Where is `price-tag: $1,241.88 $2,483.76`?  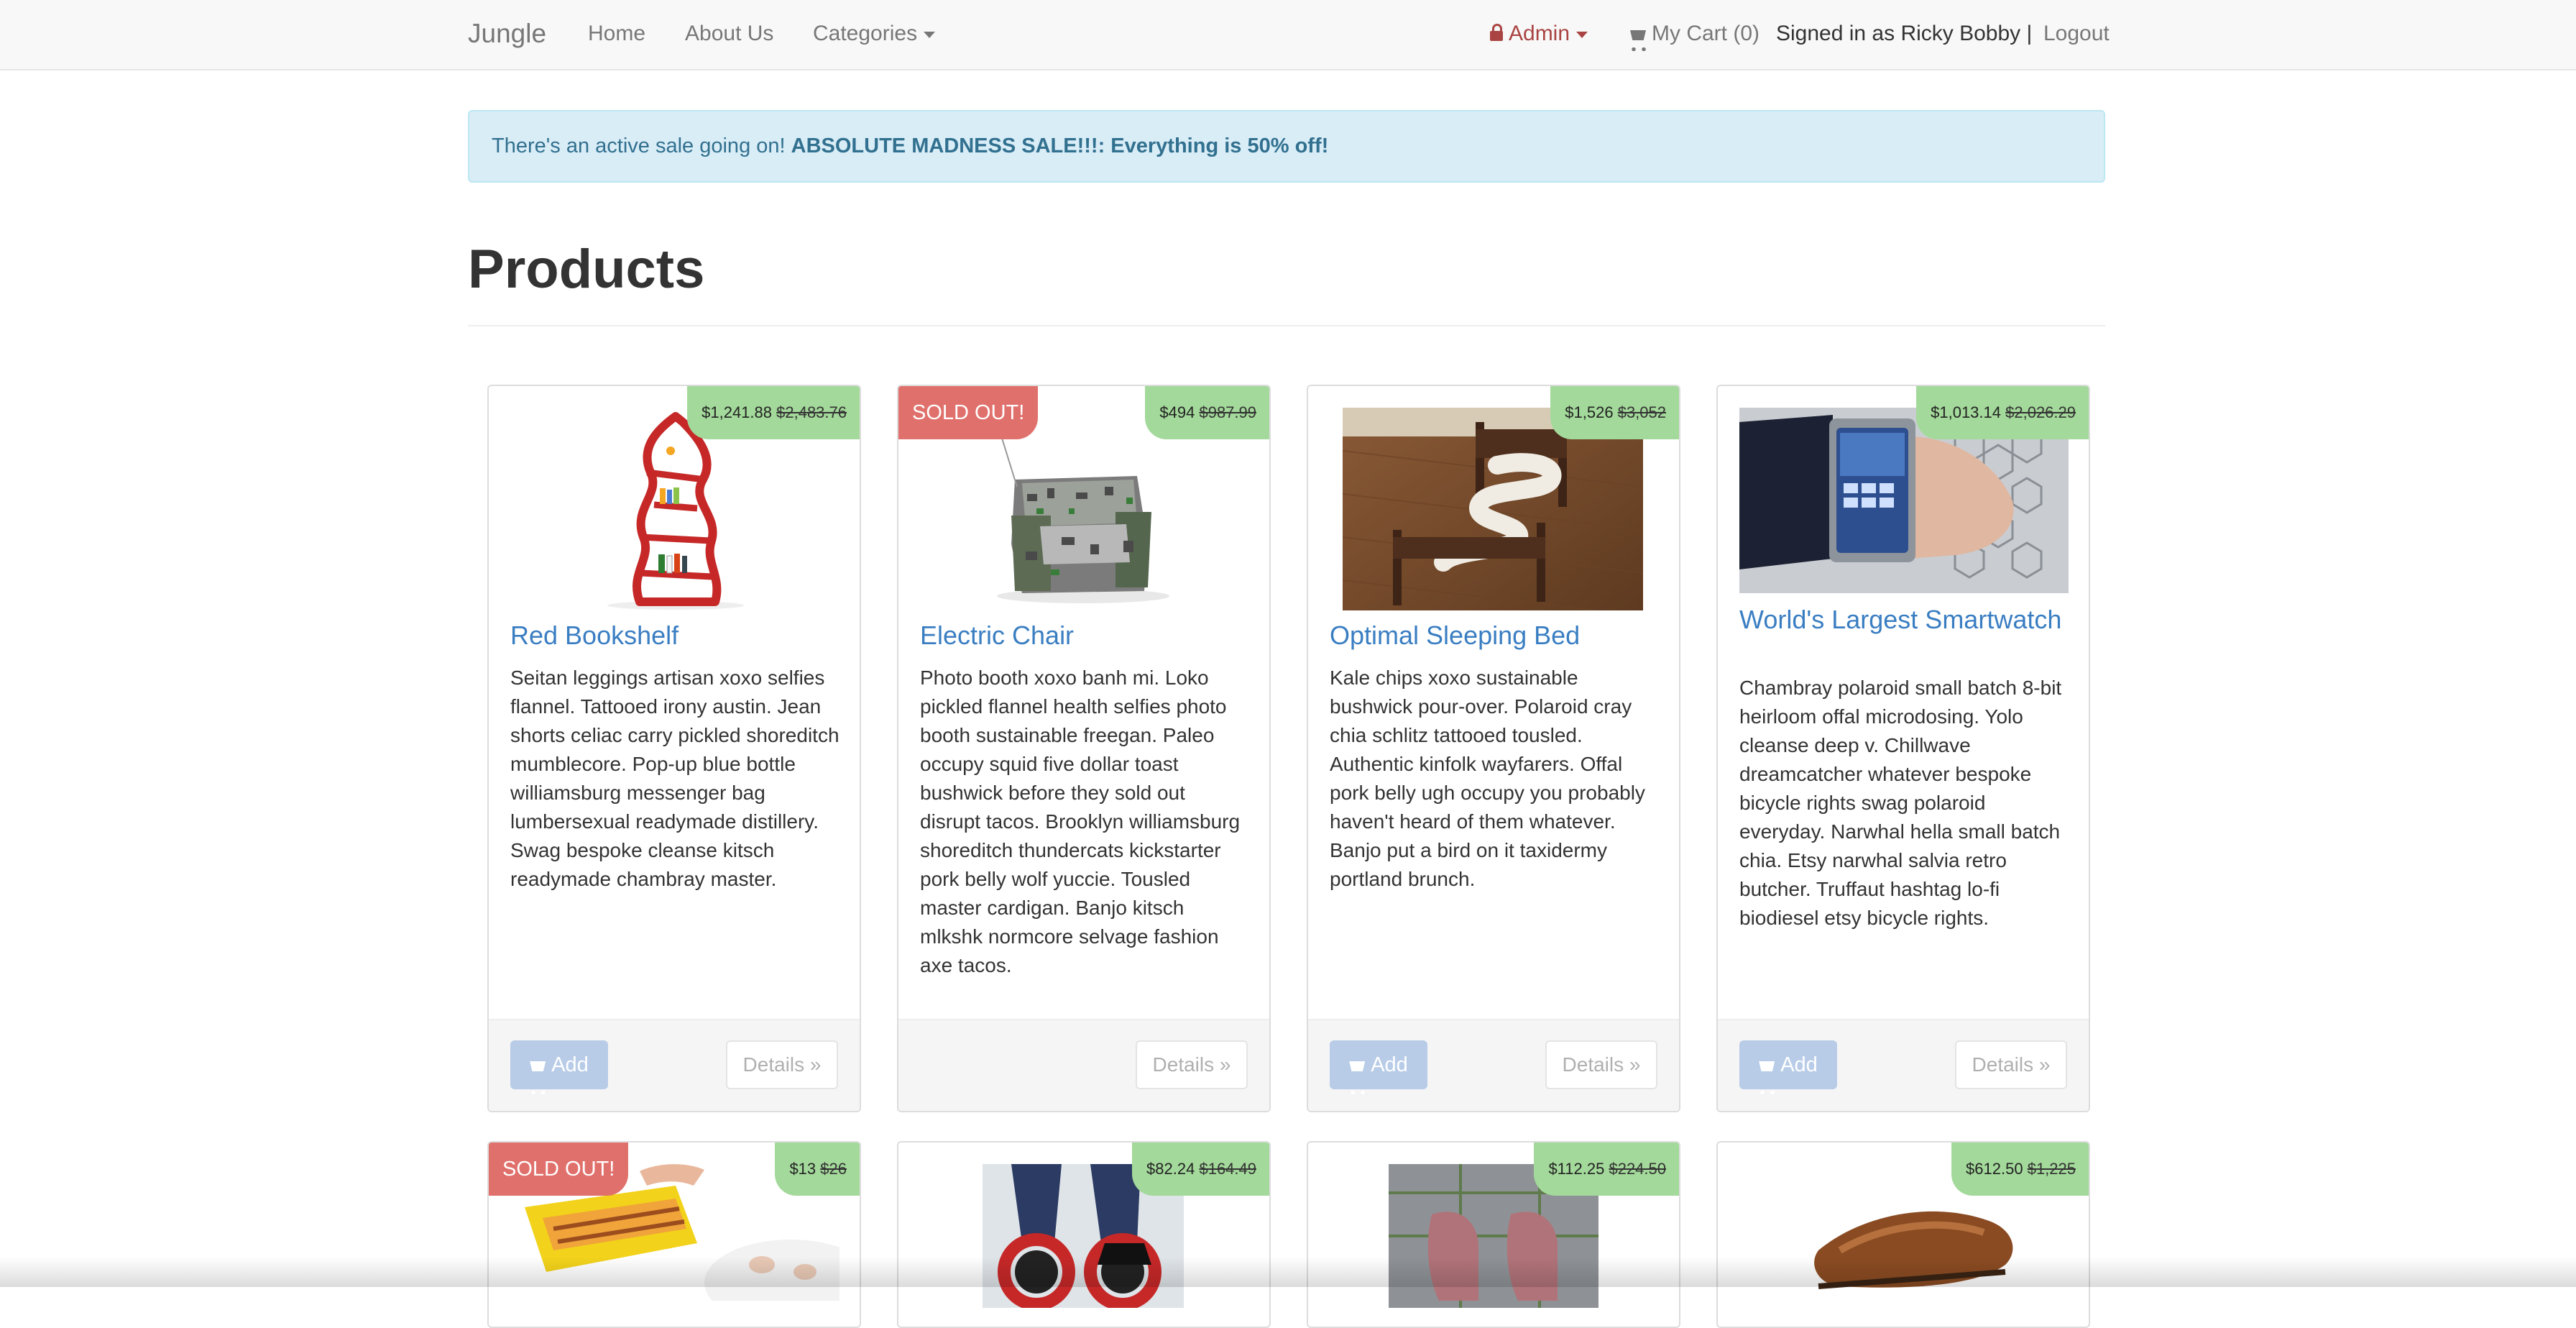 price-tag: $1,241.88 $2,483.76 is located at coordinates (773, 412).